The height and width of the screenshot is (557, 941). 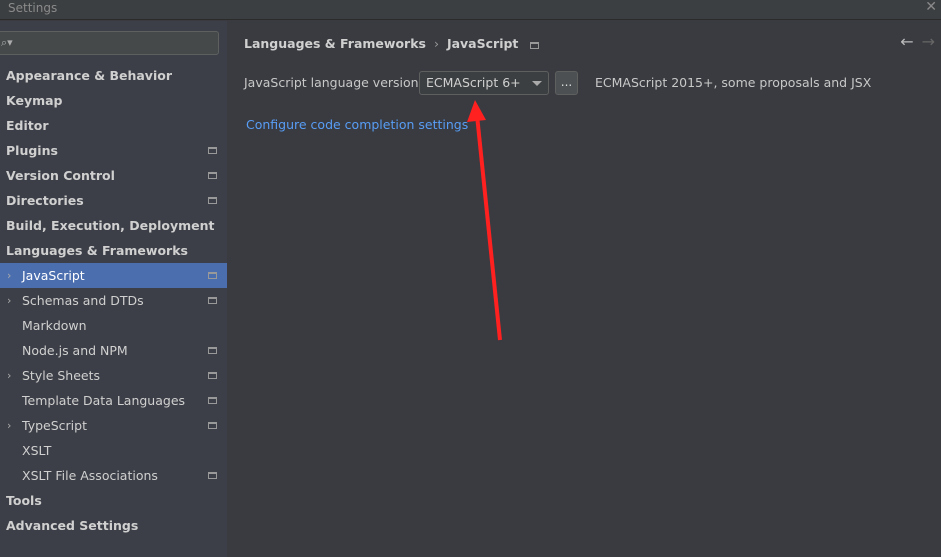 I want to click on arrow-head, so click(x=476, y=111).